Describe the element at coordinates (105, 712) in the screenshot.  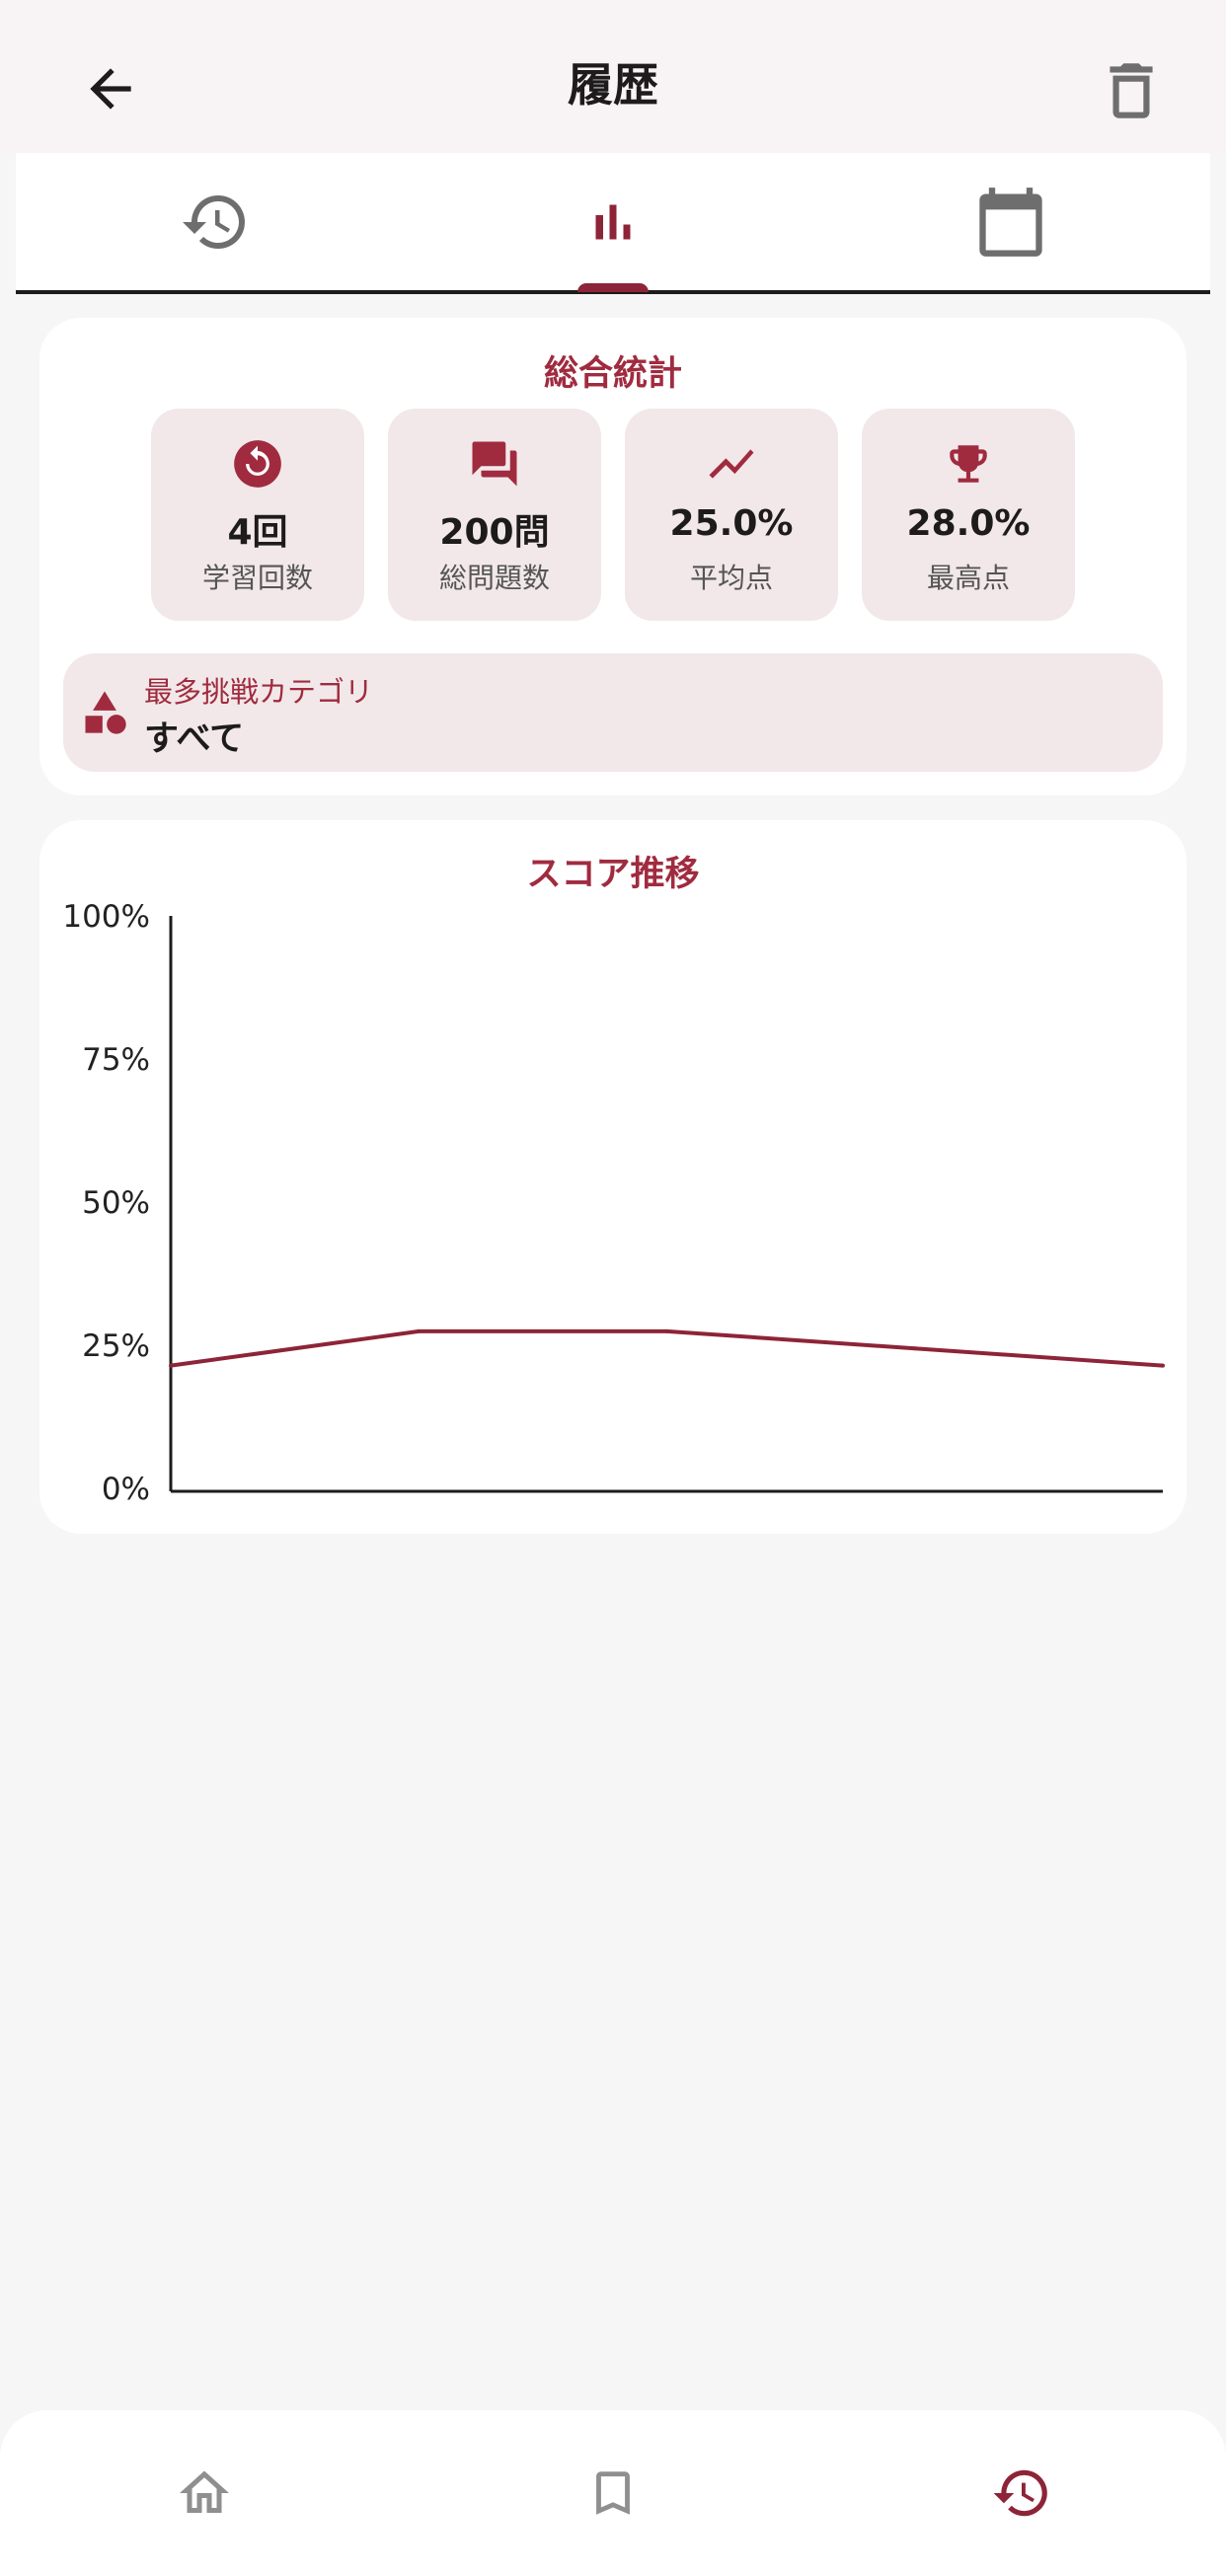
I see `category-icon` at that location.